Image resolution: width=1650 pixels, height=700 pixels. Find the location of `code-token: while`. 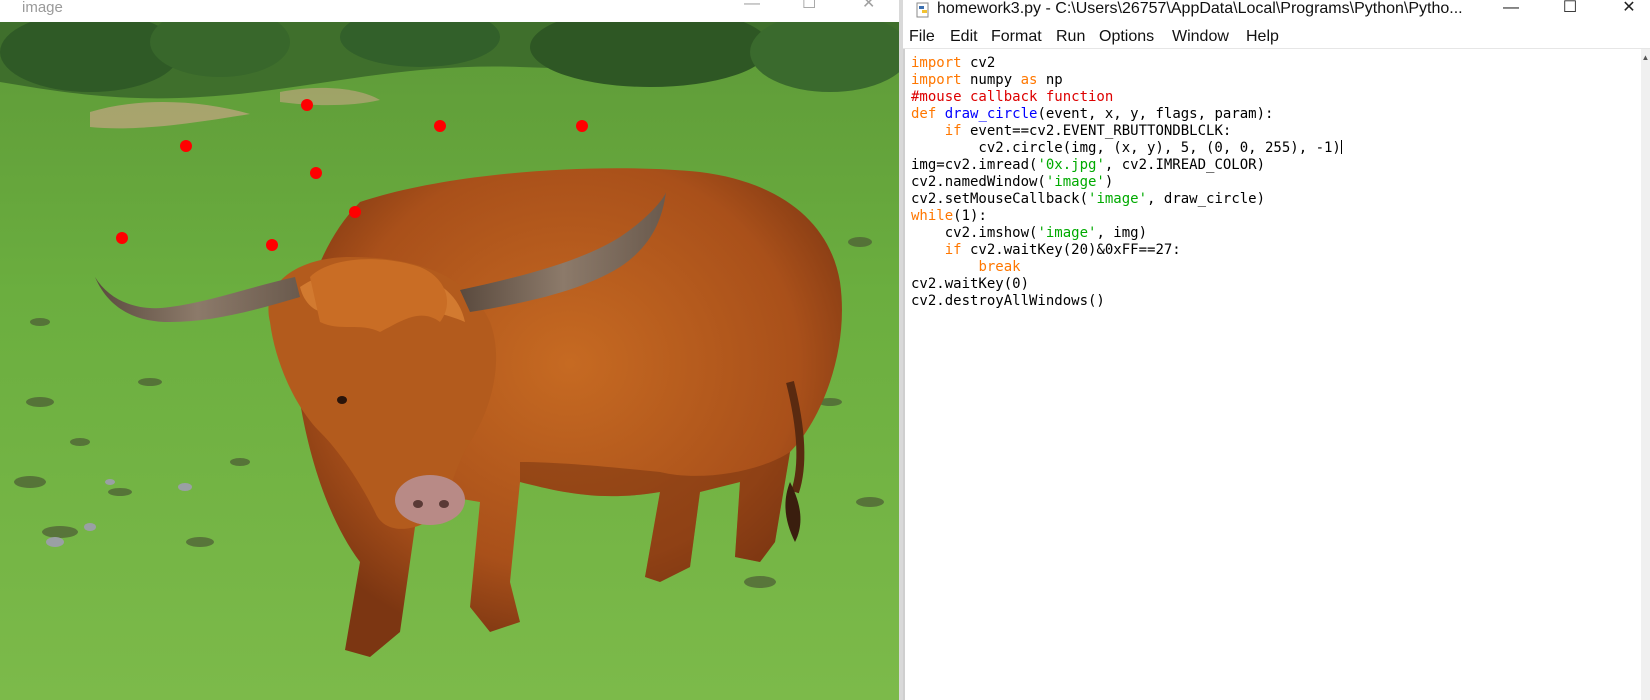

code-token: while is located at coordinates (932, 216).